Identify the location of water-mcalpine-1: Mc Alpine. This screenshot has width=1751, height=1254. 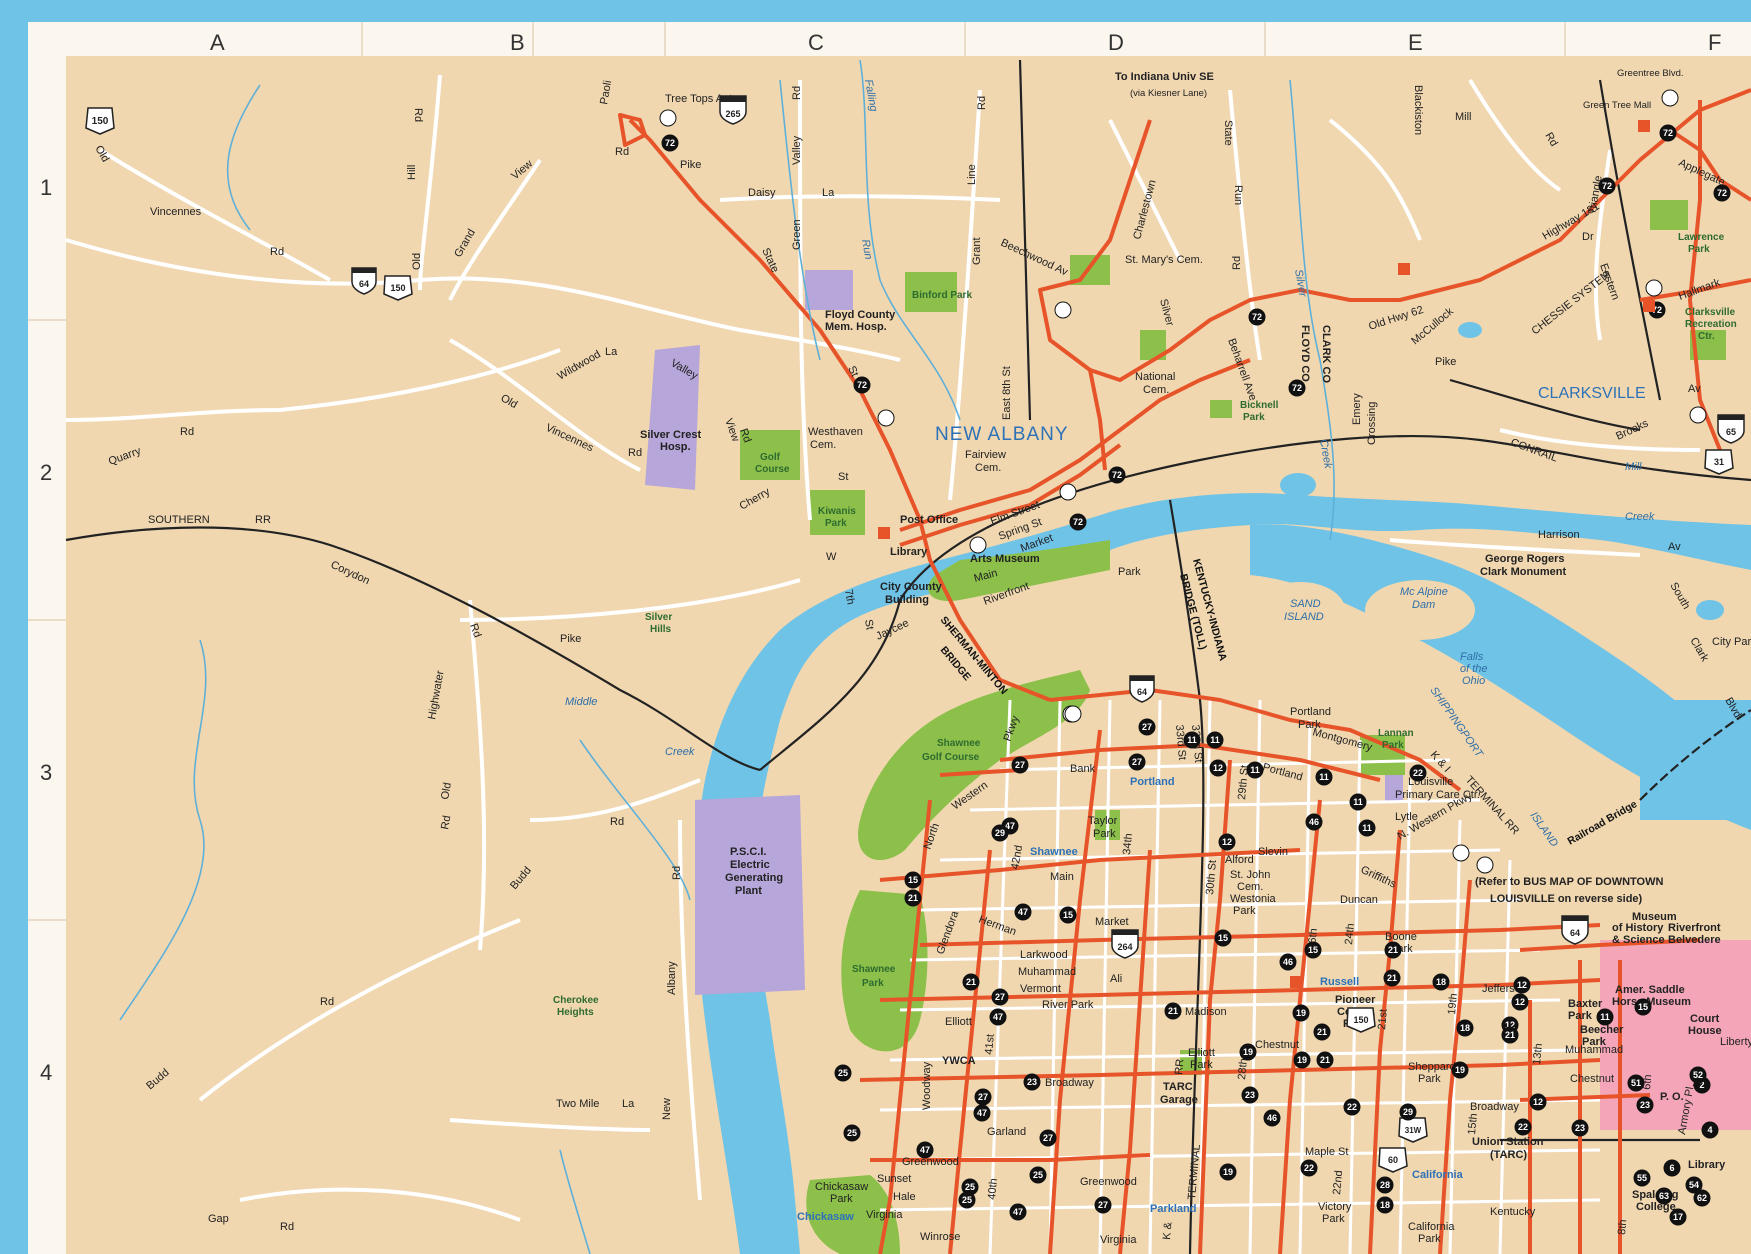
(1424, 592).